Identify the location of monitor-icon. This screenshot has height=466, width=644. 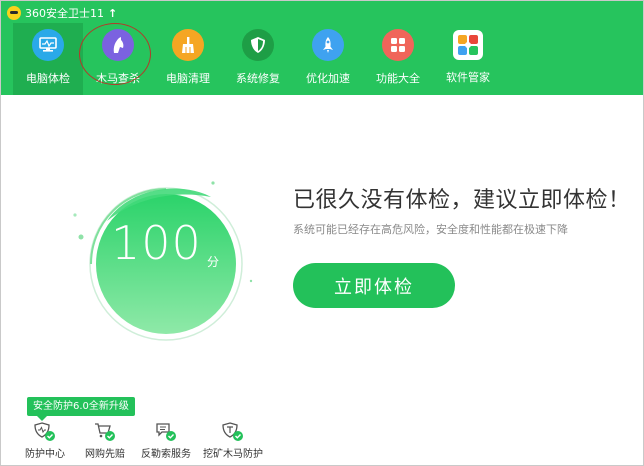
(48, 45).